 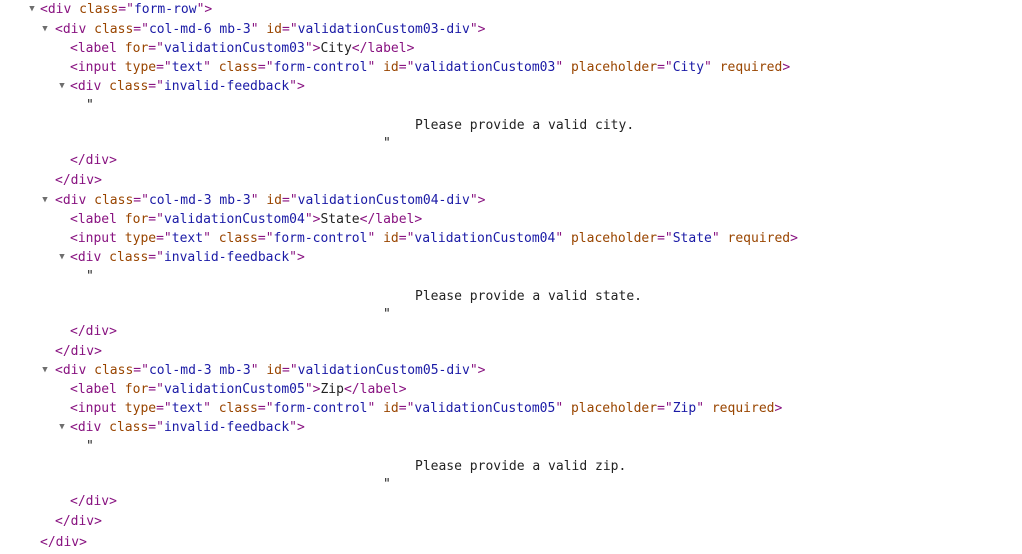 What do you see at coordinates (383, 200) in the screenshot?
I see `attribute-value: validationCustom04-div` at bounding box center [383, 200].